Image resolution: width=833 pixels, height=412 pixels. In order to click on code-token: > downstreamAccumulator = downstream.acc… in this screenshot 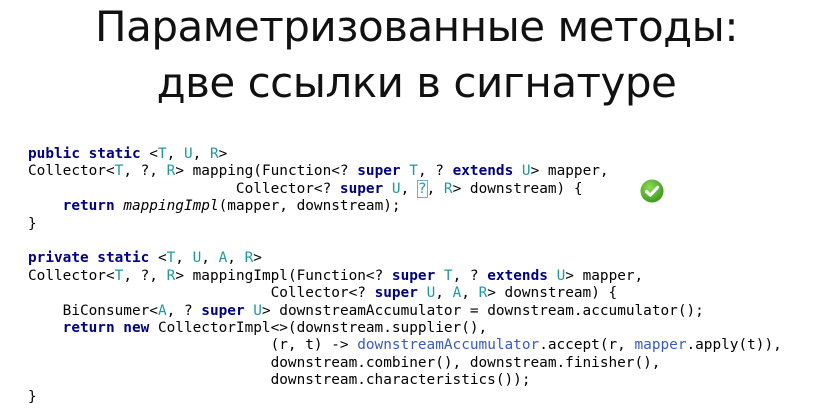, I will do `click(482, 310)`.